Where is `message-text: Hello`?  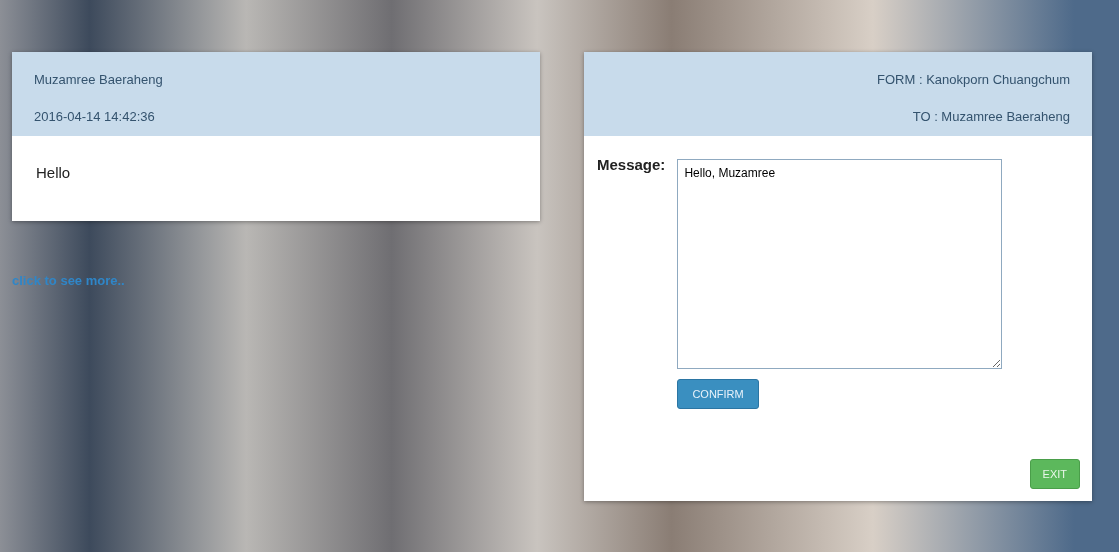
message-text: Hello is located at coordinates (53, 173).